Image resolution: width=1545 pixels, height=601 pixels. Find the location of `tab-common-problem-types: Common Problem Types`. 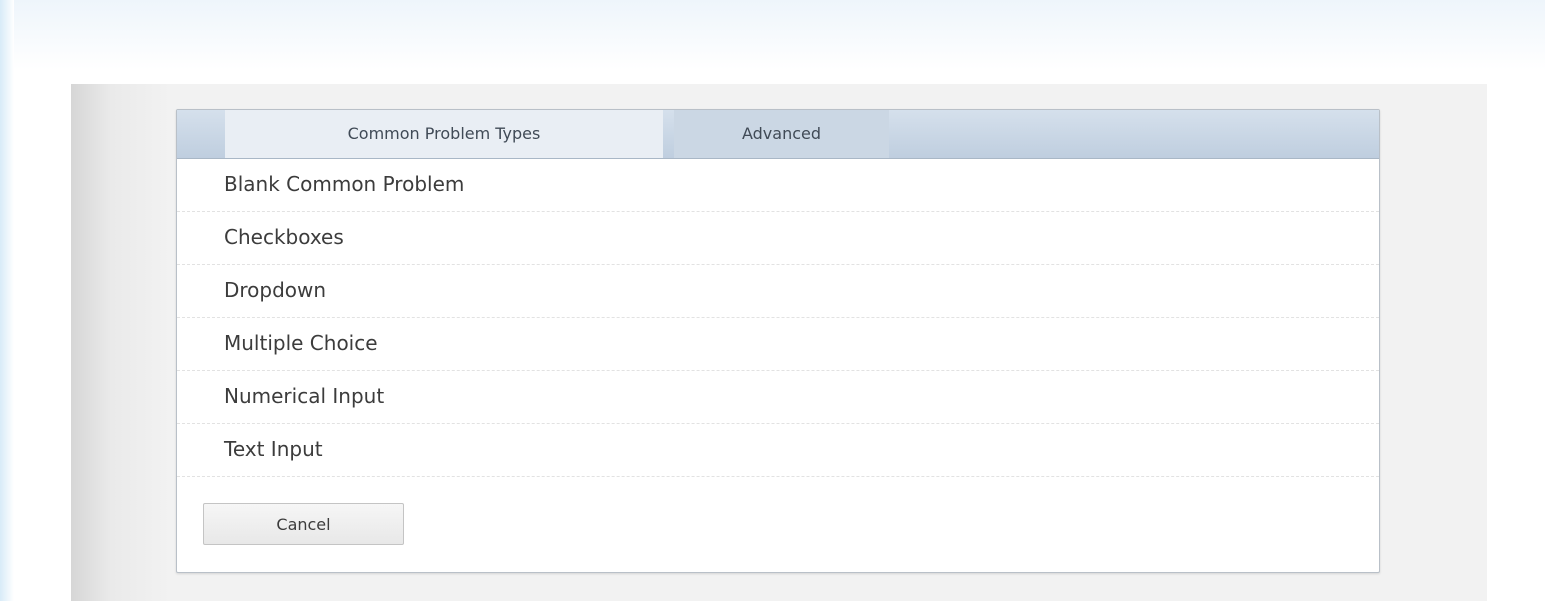

tab-common-problem-types: Common Problem Types is located at coordinates (444, 134).